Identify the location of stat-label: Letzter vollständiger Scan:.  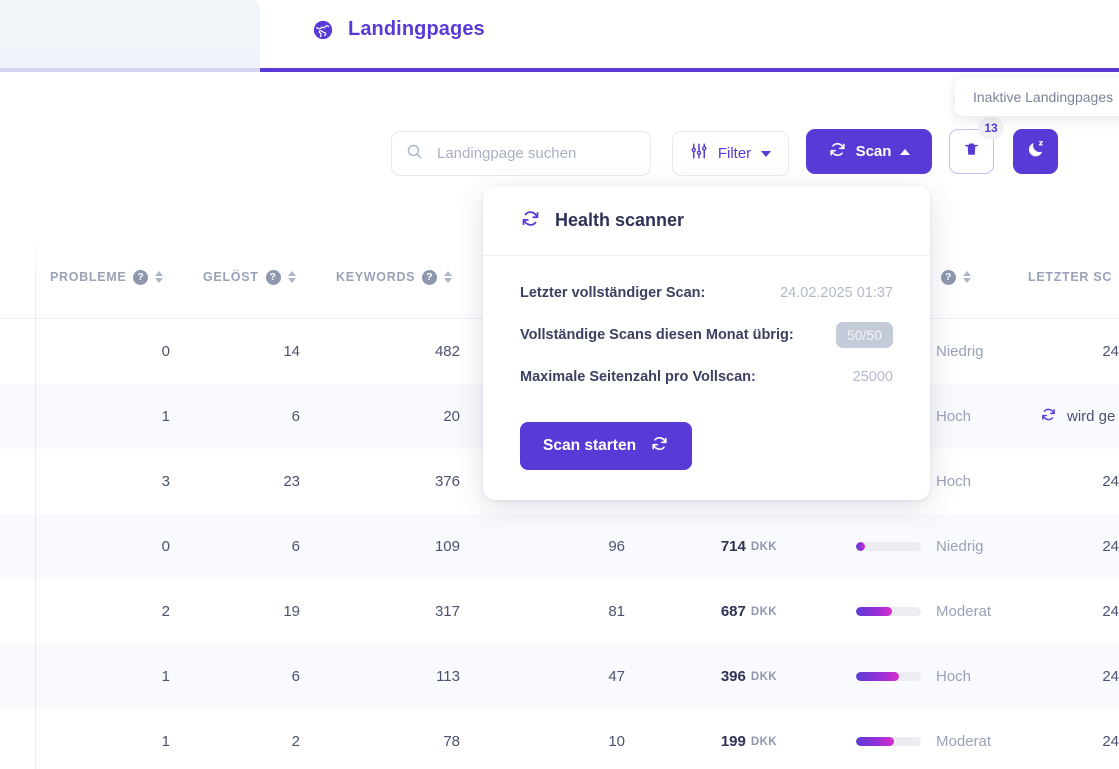
(613, 293).